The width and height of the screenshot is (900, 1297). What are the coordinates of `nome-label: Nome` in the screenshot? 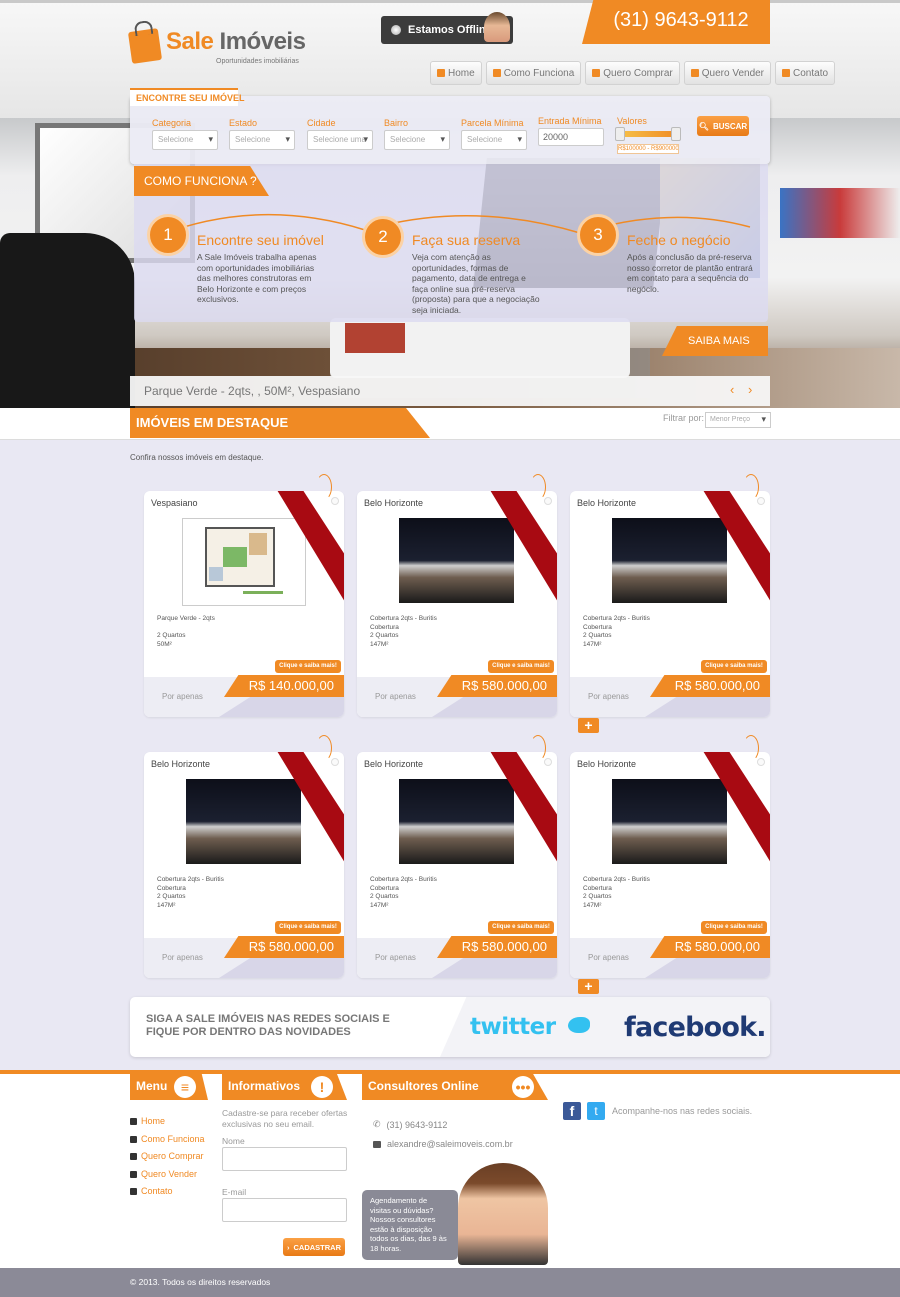 It's located at (233, 1141).